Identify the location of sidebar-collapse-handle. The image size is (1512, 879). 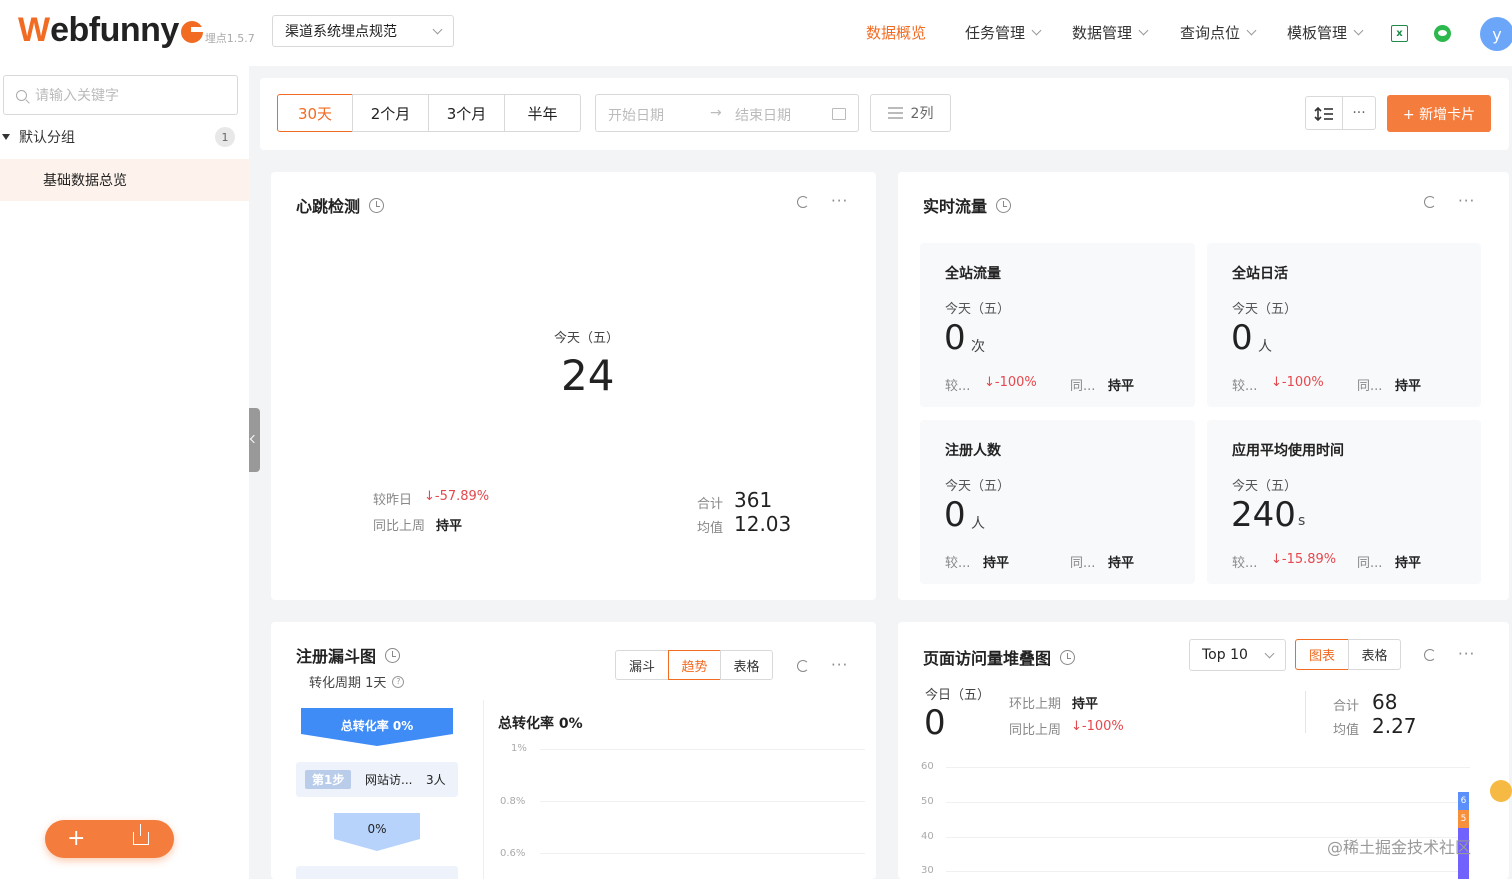
(254, 440).